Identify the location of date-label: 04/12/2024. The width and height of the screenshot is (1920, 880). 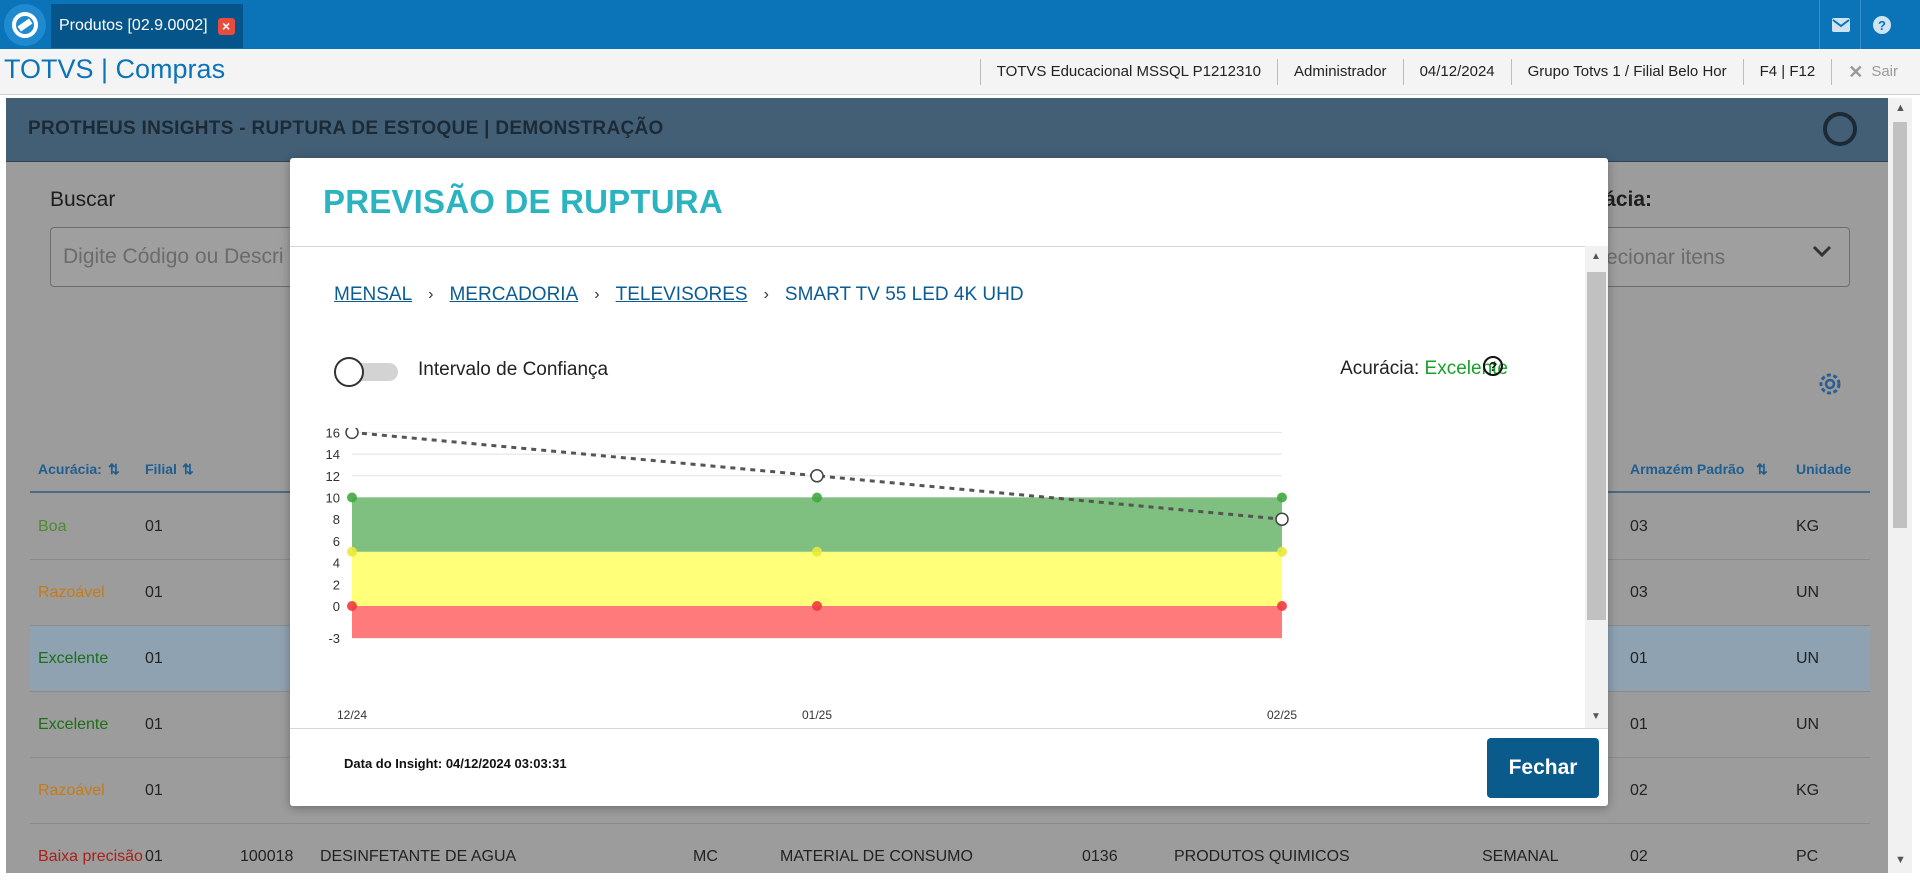
(1456, 72).